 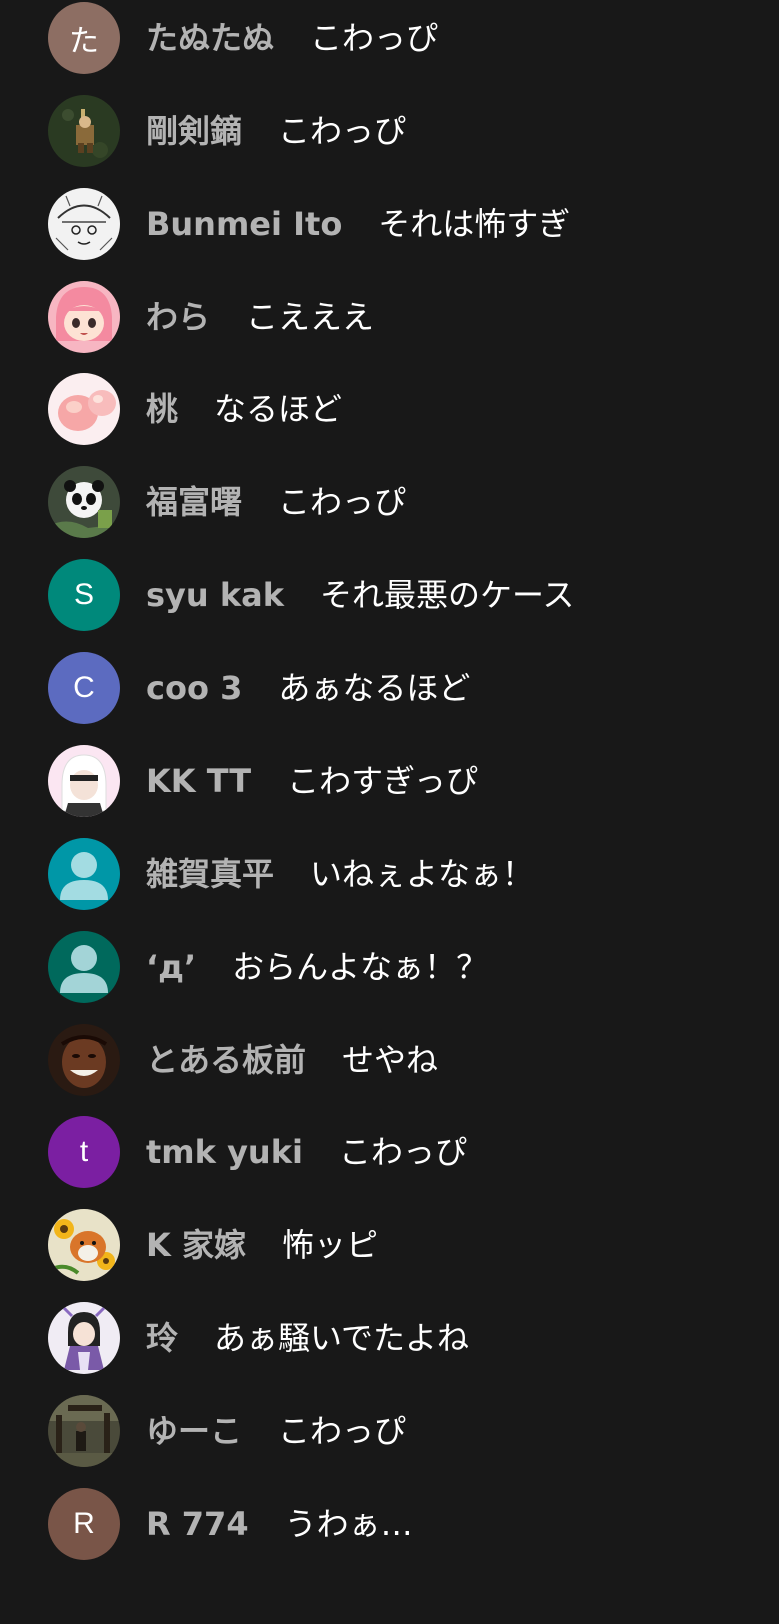 I want to click on avatar-initial: t, so click(x=84, y=1151).